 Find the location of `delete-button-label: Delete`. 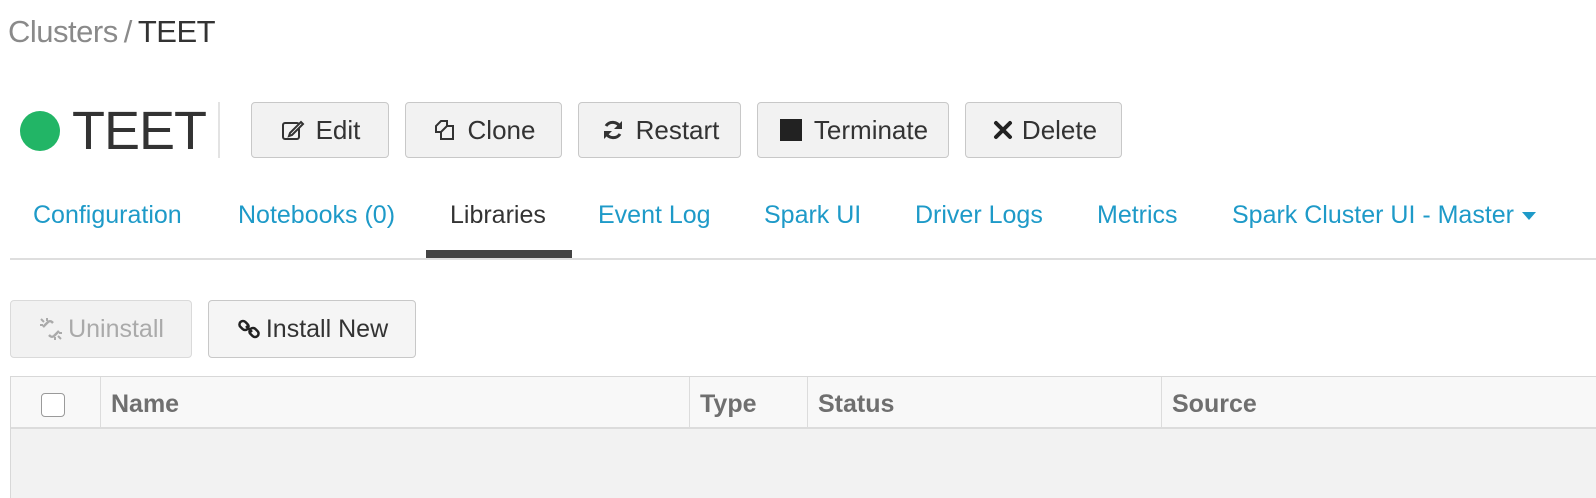

delete-button-label: Delete is located at coordinates (1059, 129).